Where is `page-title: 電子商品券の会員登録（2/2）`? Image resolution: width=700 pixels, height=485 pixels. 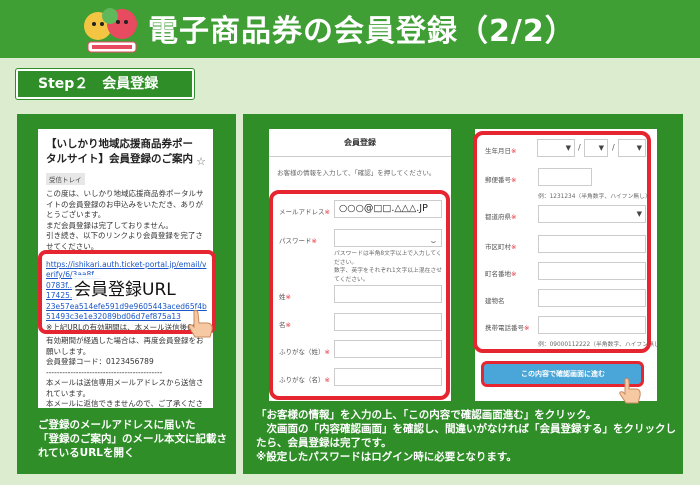
page-title: 電子商品券の会員登録（2/2） is located at coordinates (362, 31).